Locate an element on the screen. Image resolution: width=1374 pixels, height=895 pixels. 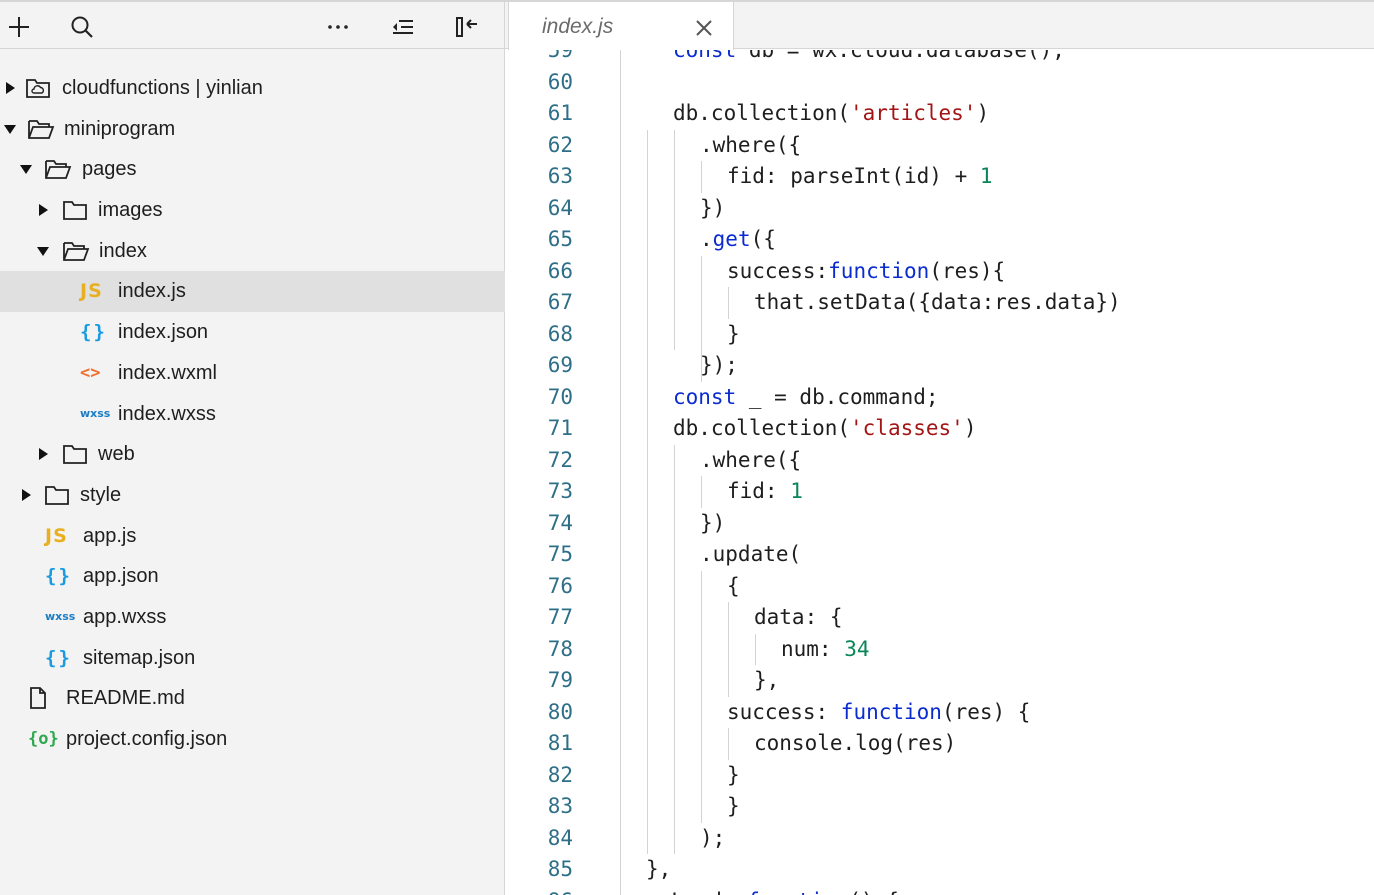
code-text: success:function(res){ is located at coordinates (866, 270).